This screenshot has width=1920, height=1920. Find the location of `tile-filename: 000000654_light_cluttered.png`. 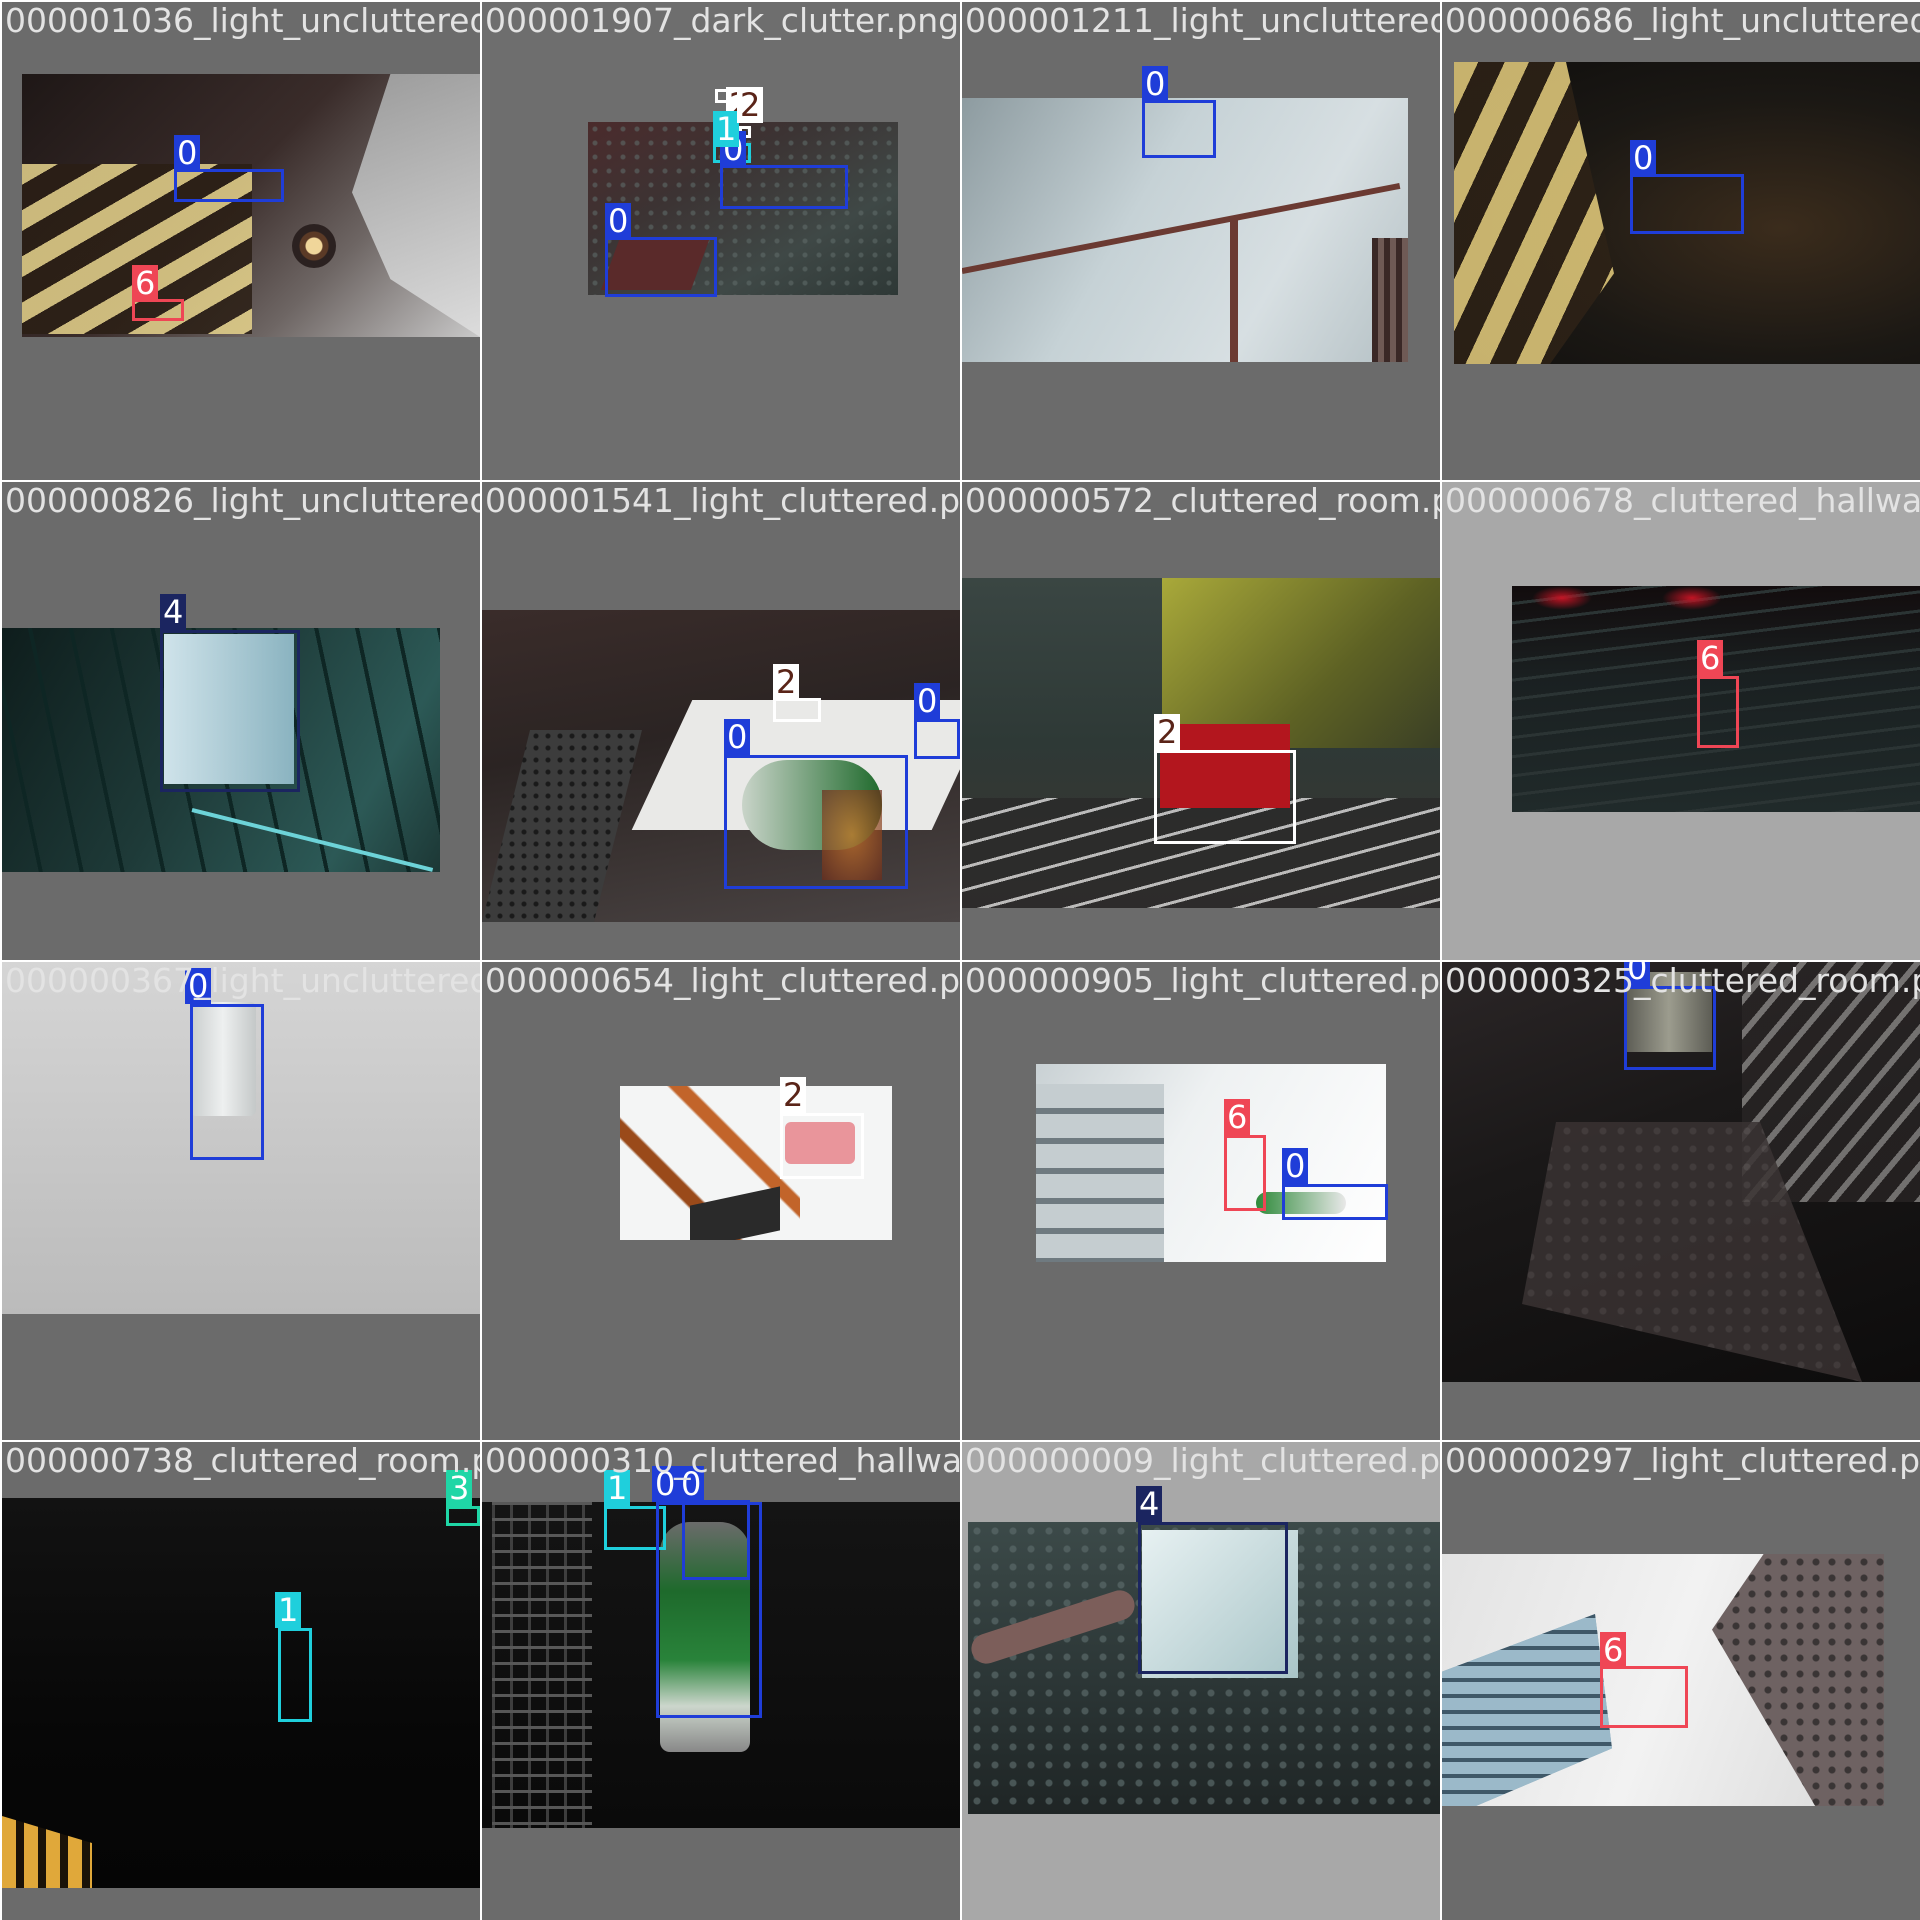

tile-filename: 000000654_light_cluttered.png is located at coordinates (722, 981).